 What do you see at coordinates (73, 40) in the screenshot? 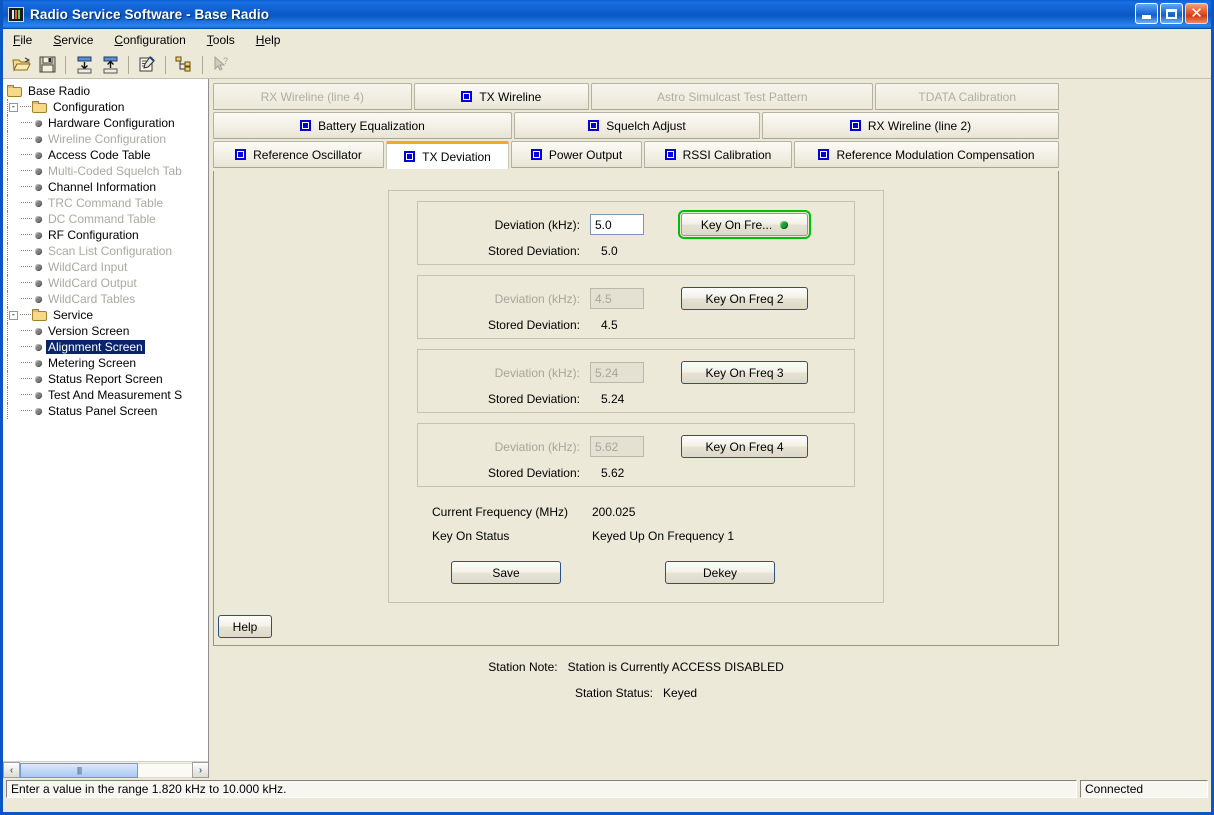
I see `menu-service: Service` at bounding box center [73, 40].